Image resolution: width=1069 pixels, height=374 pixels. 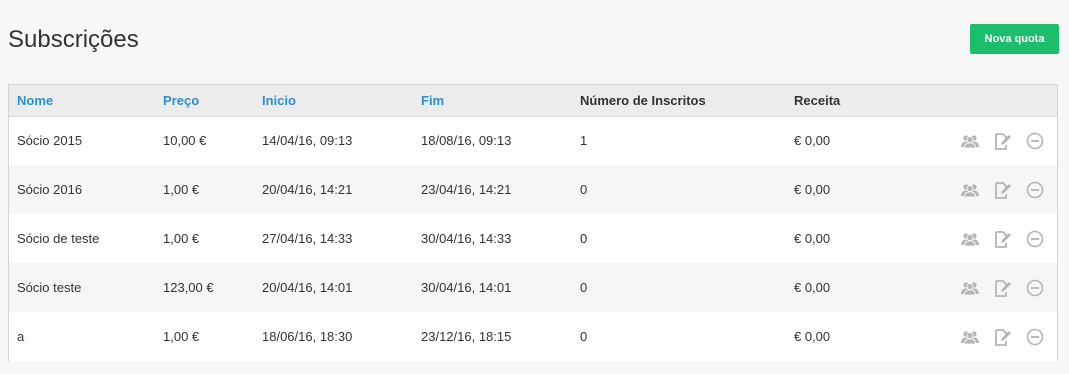 I want to click on cell-fim: 23/12/16, 18:15, so click(x=466, y=336).